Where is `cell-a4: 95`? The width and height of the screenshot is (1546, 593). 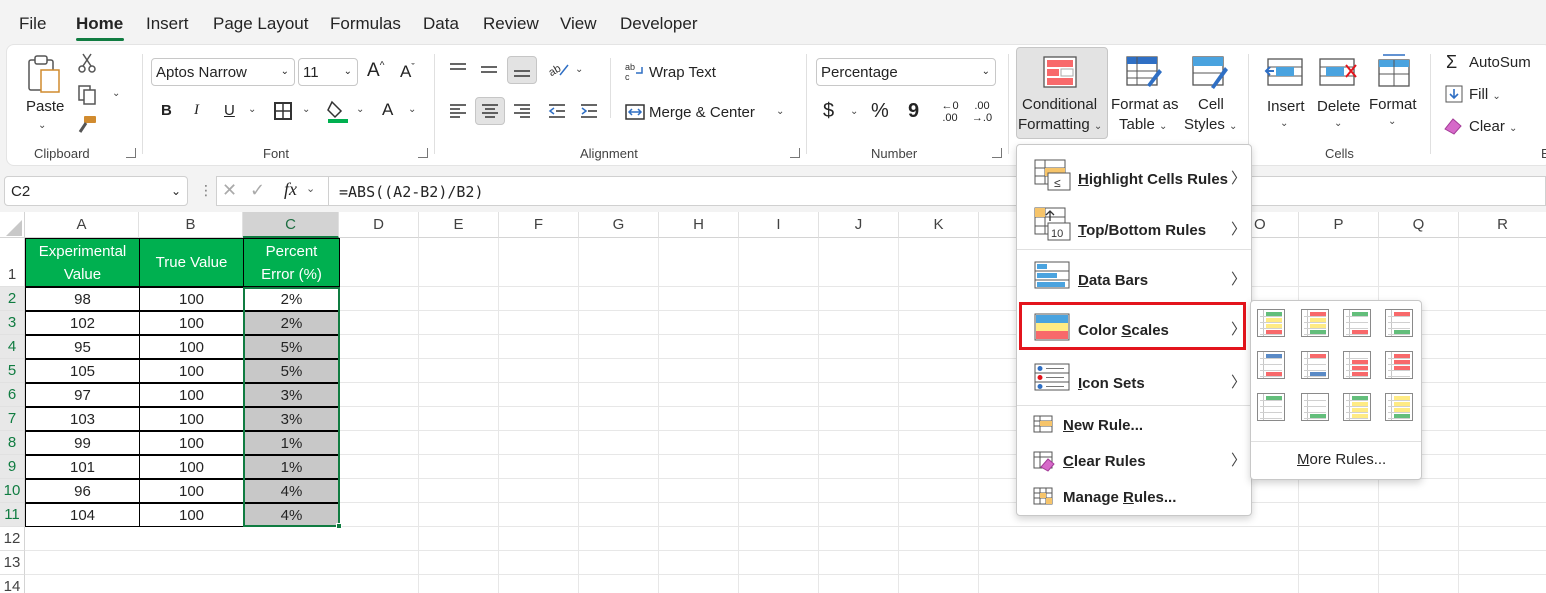 cell-a4: 95 is located at coordinates (82, 347).